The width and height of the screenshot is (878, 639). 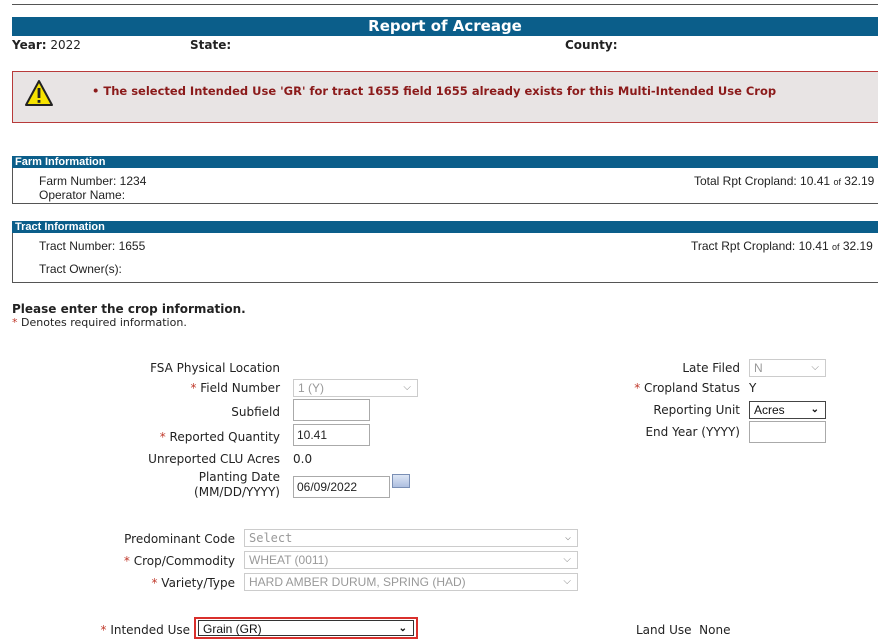 I want to click on tract-rpt-cropland: Tract Rpt Cropland: 10.41 of 32.19, so click(x=782, y=246).